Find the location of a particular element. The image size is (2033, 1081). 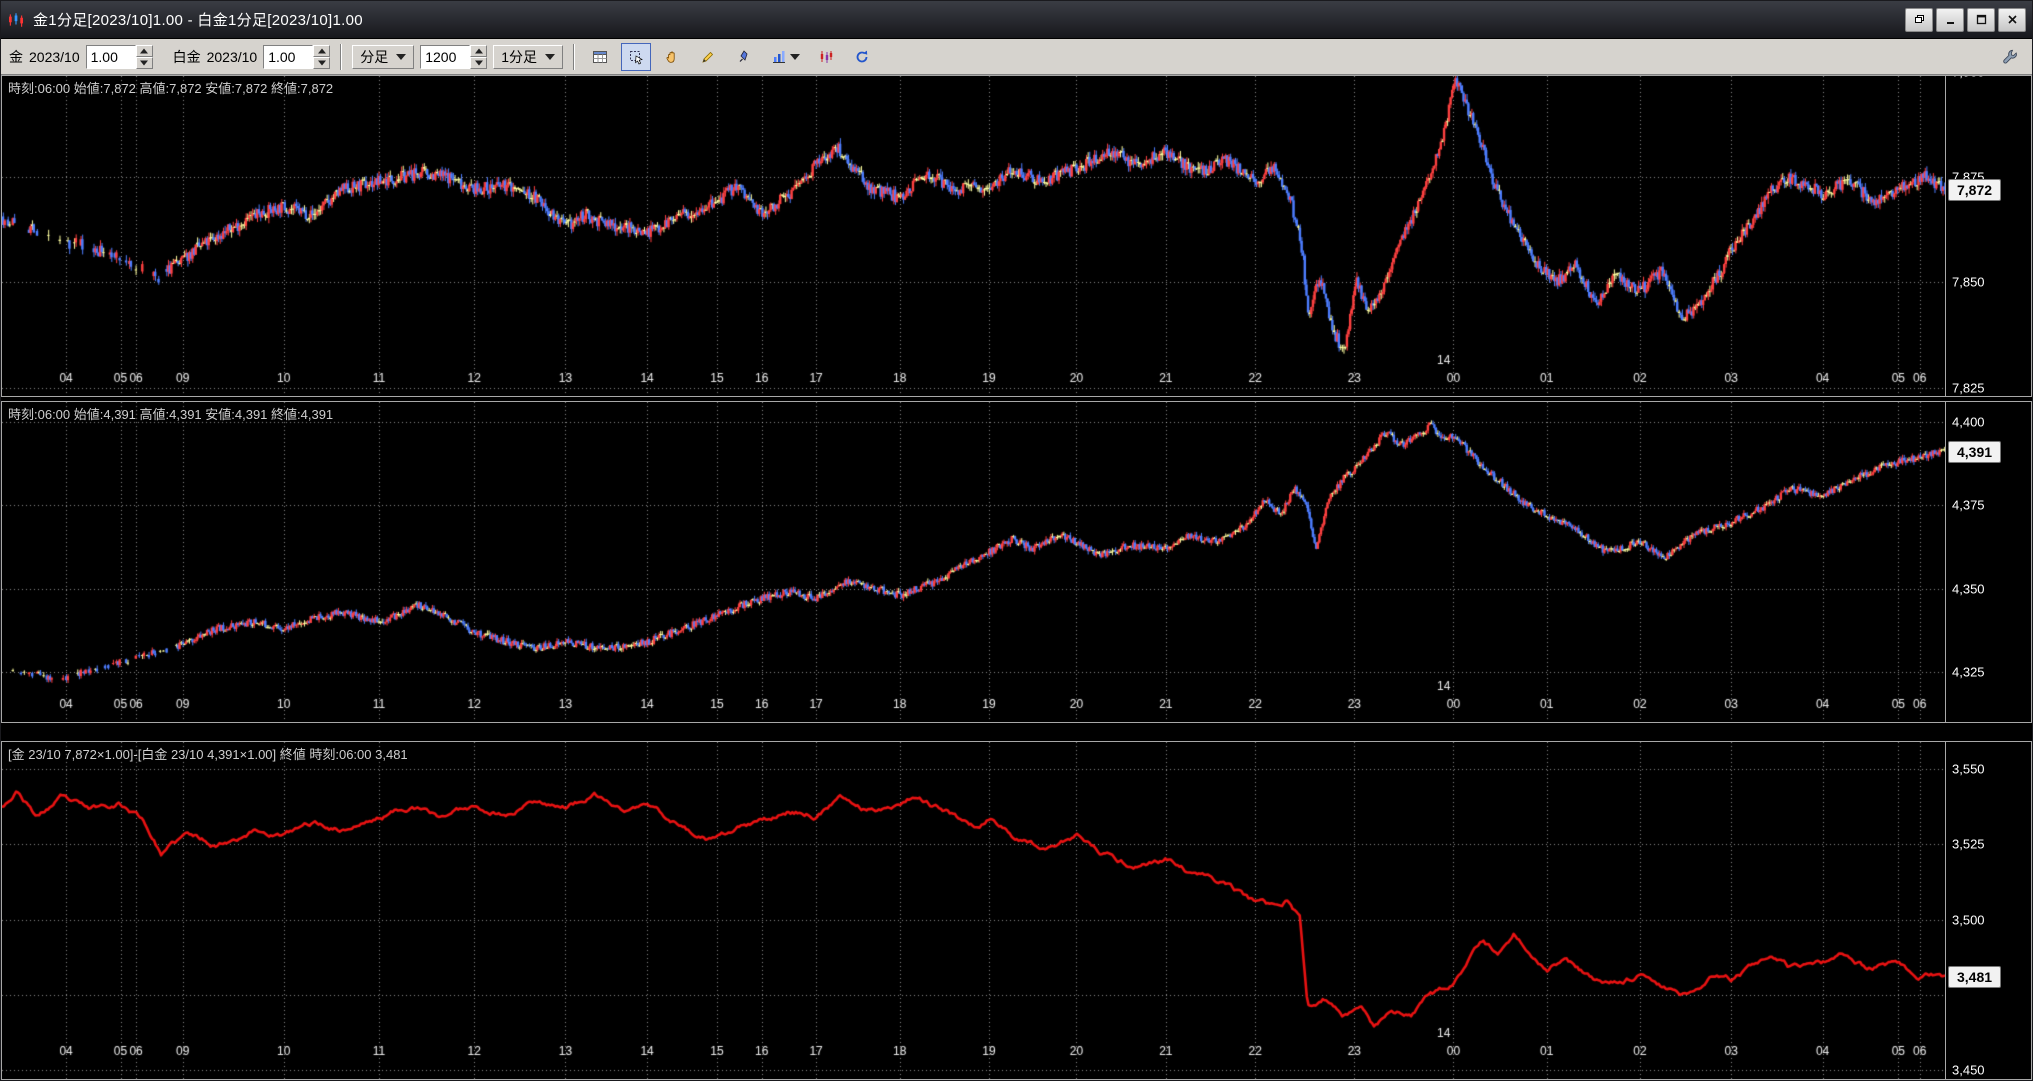

title-bar: 金1分足[2023/10]1.00 - 白金1分足[2023/10]1.00 is located at coordinates (1016, 20).